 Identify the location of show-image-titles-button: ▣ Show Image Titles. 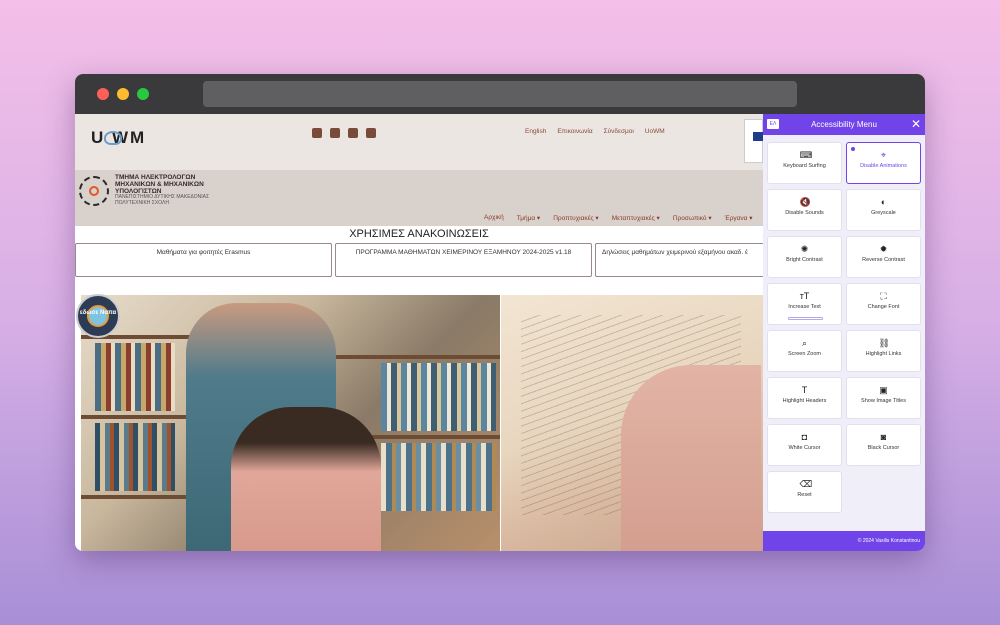
(883, 398).